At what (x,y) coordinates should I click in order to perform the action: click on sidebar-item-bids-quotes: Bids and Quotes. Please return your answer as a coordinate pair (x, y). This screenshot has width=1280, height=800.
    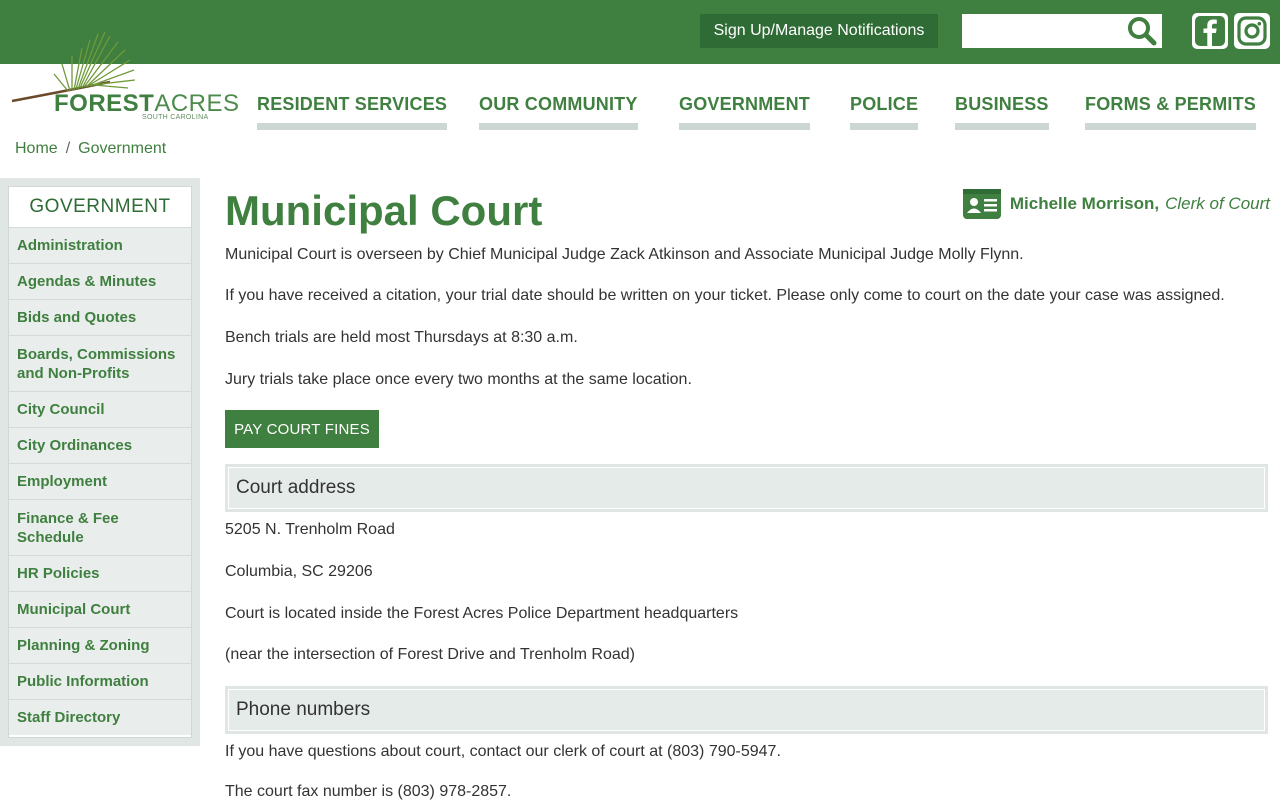
    Looking at the image, I should click on (100, 317).